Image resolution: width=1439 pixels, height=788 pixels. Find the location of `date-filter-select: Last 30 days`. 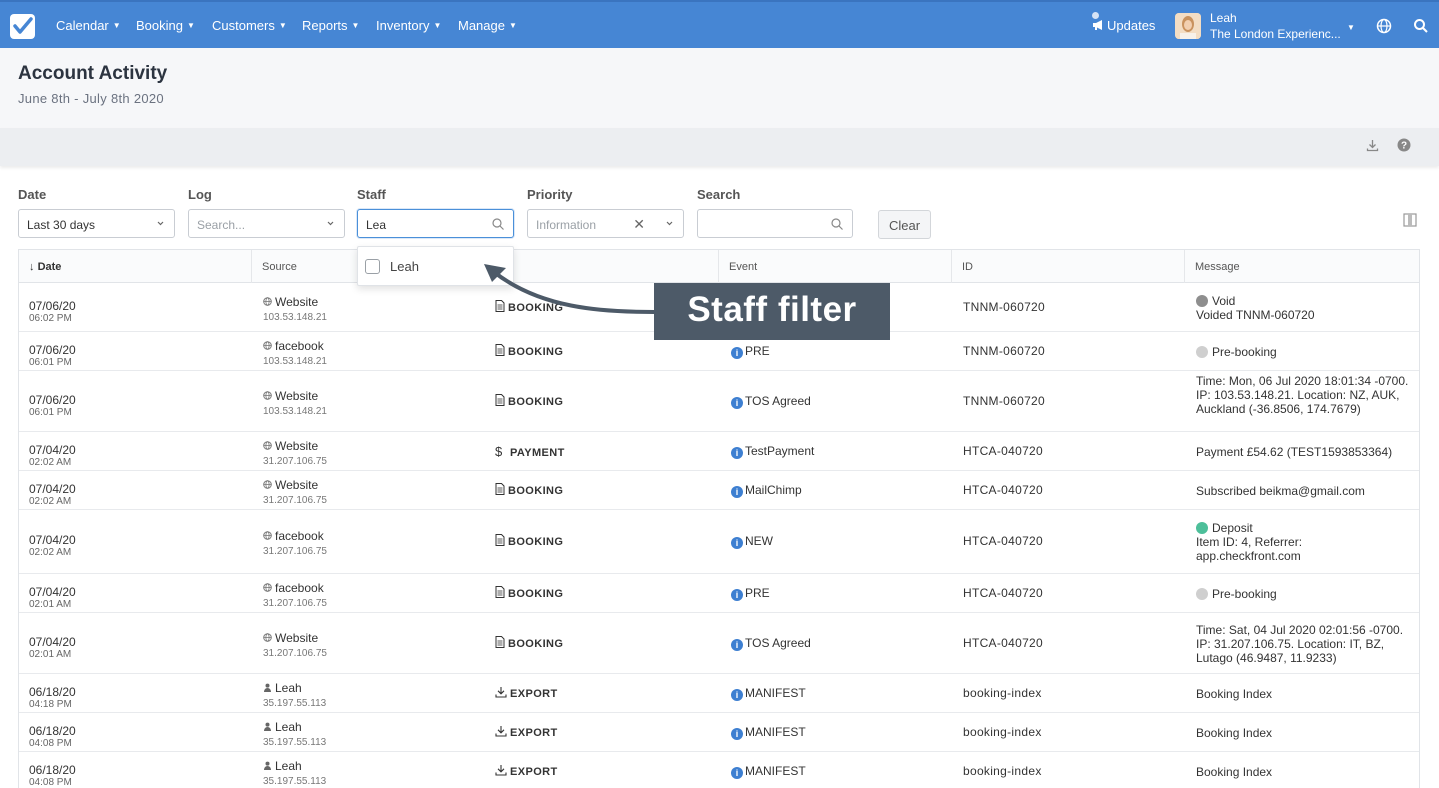

date-filter-select: Last 30 days is located at coordinates (96, 223).